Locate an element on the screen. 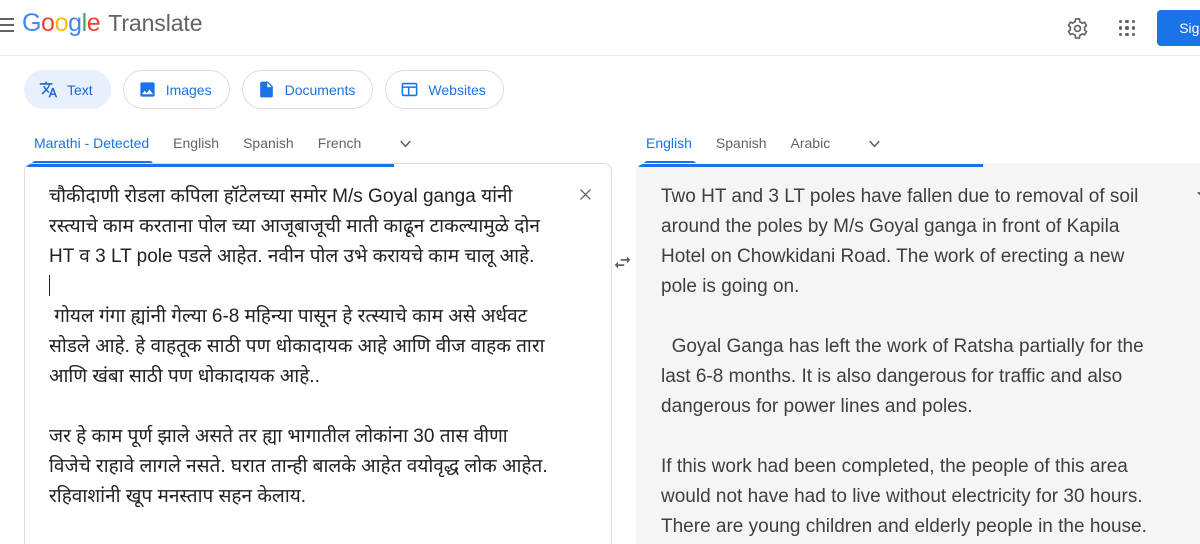 The height and width of the screenshot is (544, 1200). apps-grid-icon is located at coordinates (1127, 28).